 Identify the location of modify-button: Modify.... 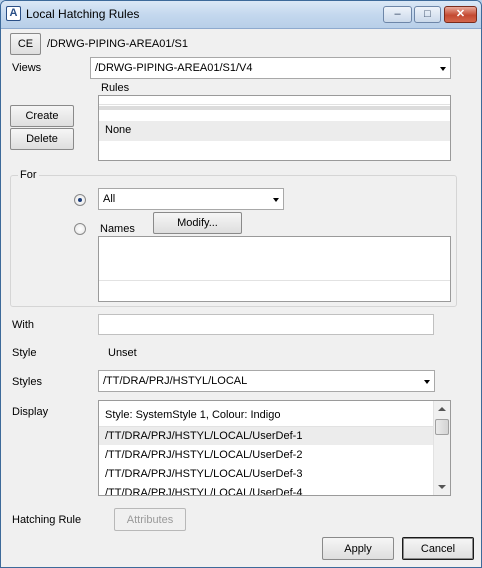
(197, 223).